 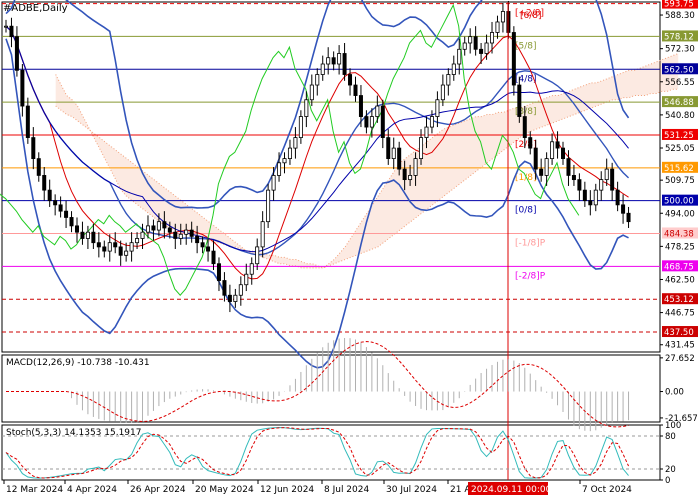 I want to click on murrey-level-label: [1/8], so click(x=526, y=178).